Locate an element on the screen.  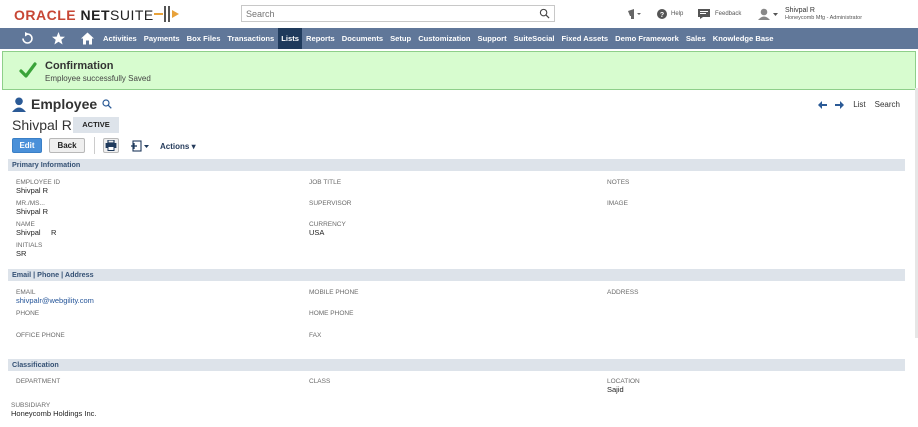
search-link: Search is located at coordinates (887, 104).